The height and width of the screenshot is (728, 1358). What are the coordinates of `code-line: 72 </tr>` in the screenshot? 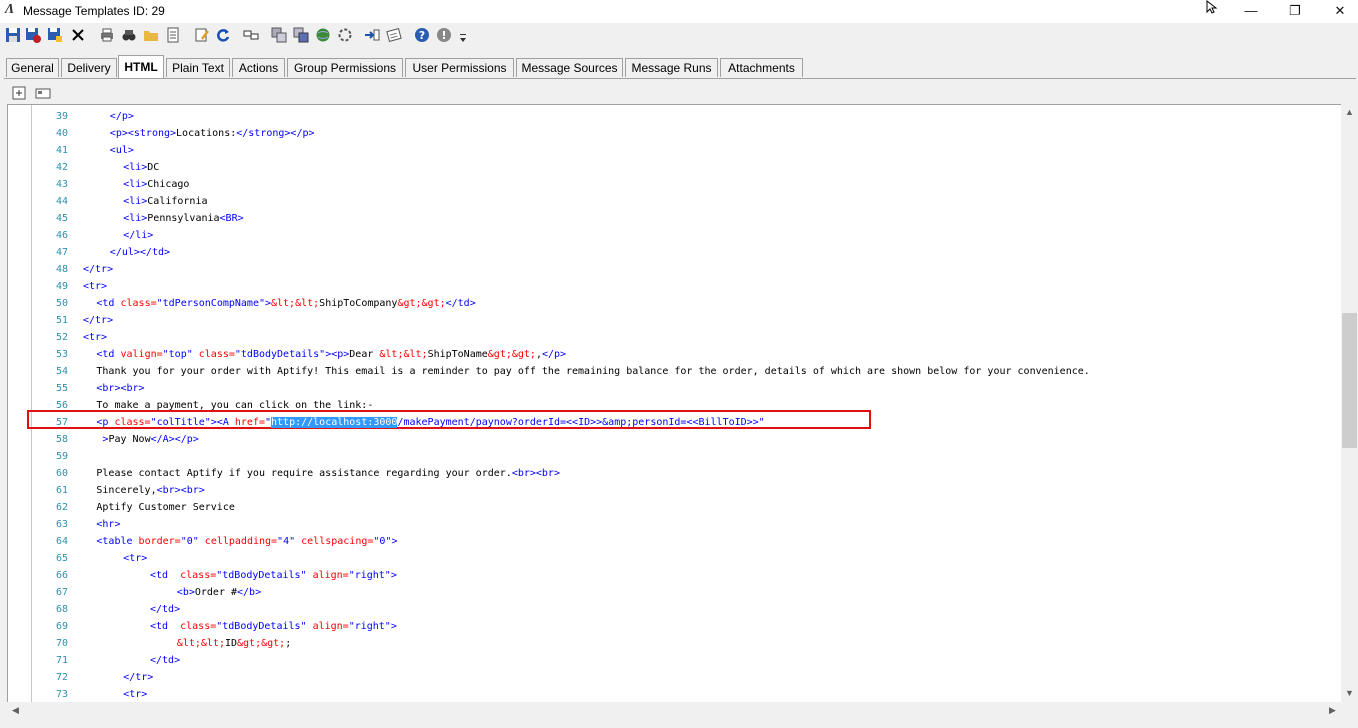 It's located at (675, 677).